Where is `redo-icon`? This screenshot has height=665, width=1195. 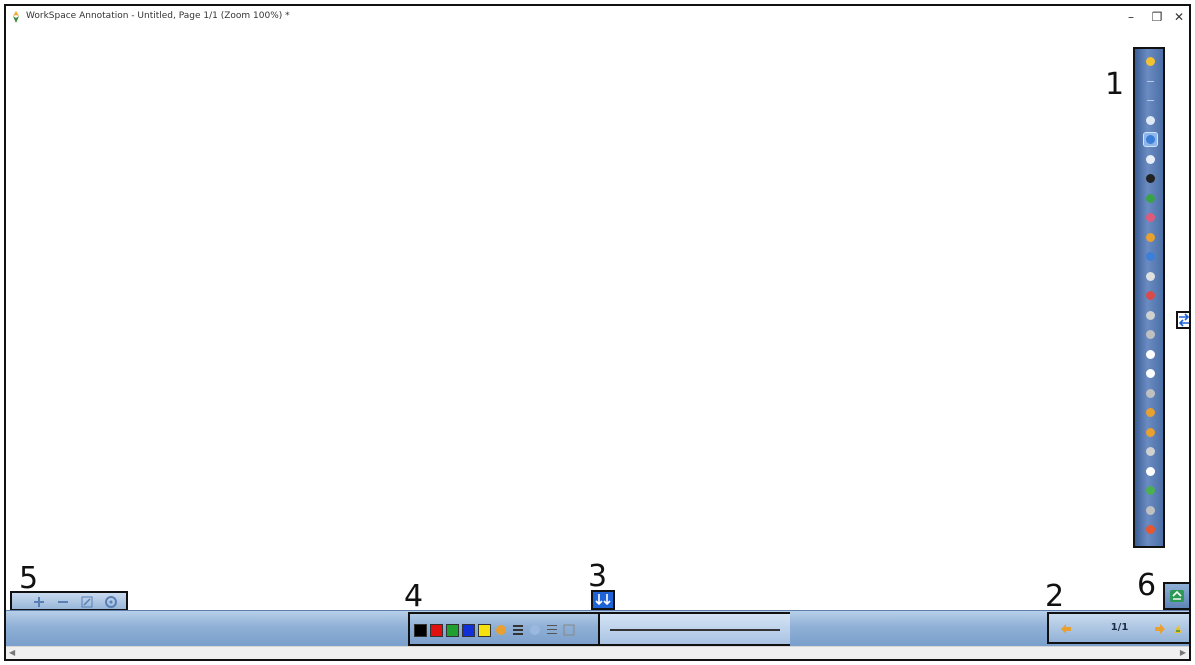
redo-icon is located at coordinates (1150, 432).